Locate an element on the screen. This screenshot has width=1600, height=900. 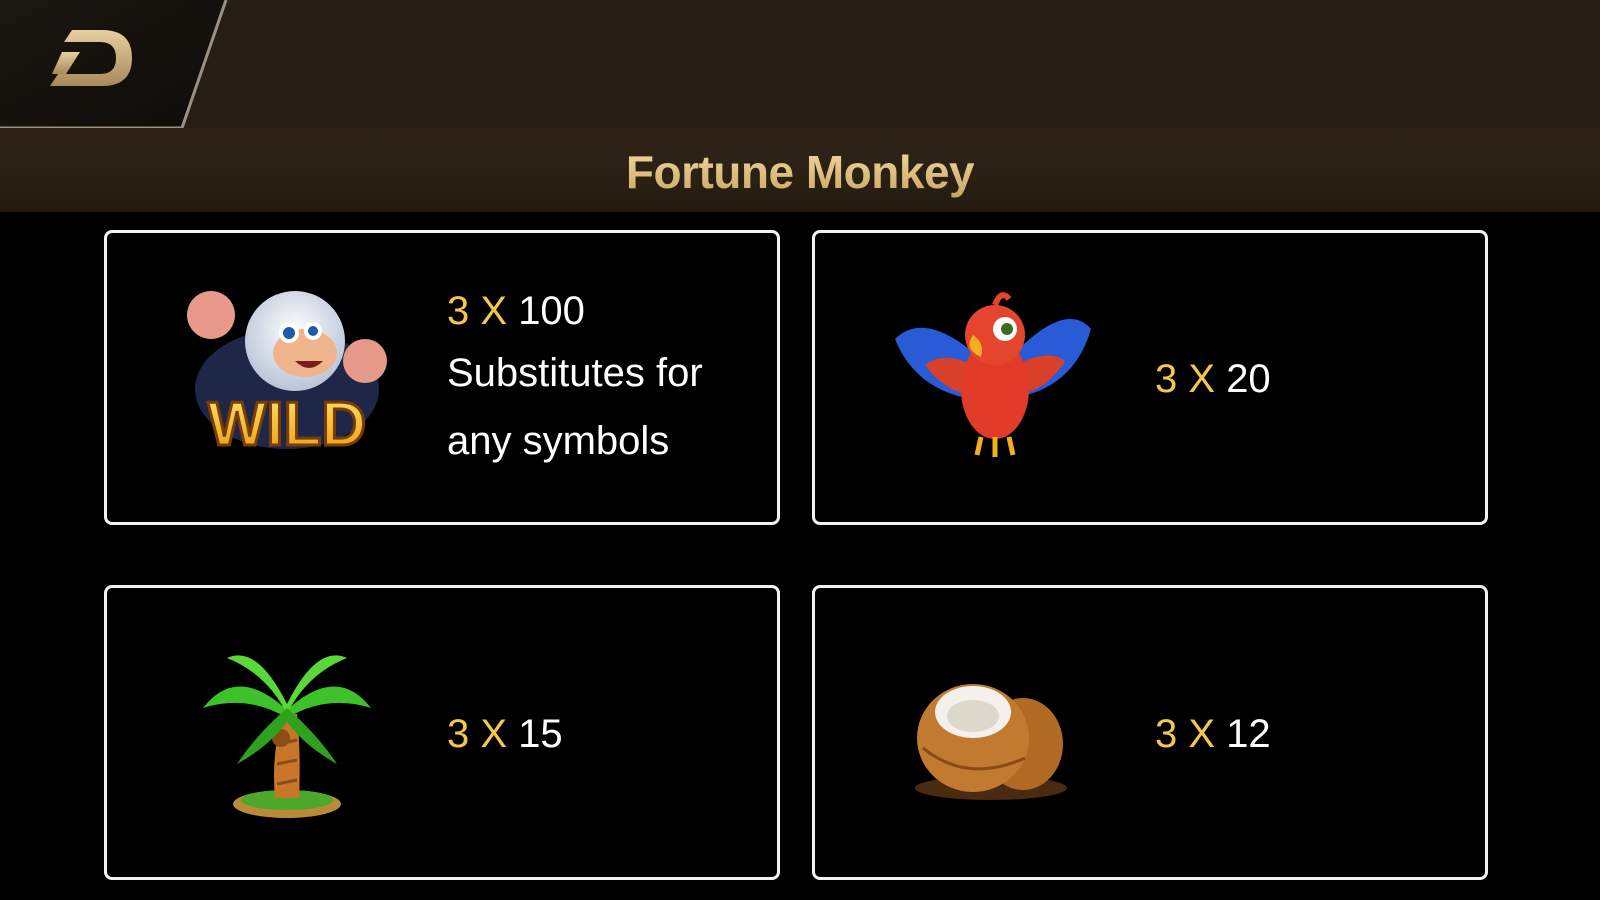
paytable-card-palm-tree: 3 X 15 is located at coordinates (442, 732).